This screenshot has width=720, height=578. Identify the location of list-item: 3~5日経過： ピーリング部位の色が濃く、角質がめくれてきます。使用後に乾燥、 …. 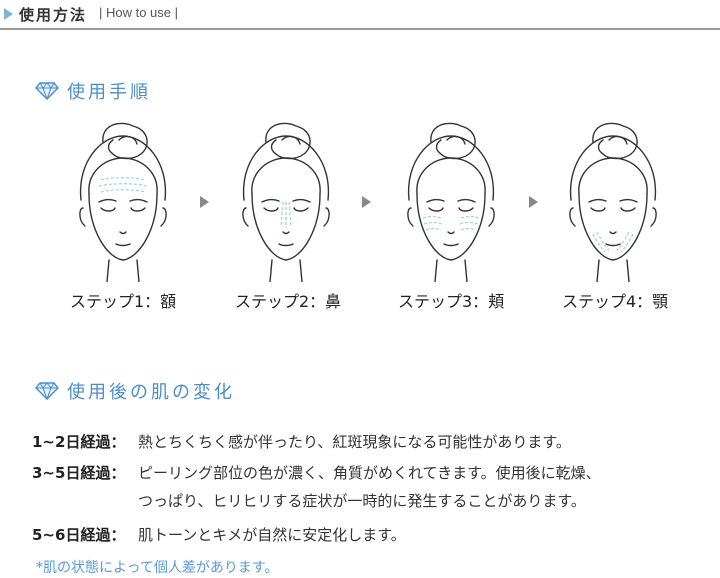
(372, 487).